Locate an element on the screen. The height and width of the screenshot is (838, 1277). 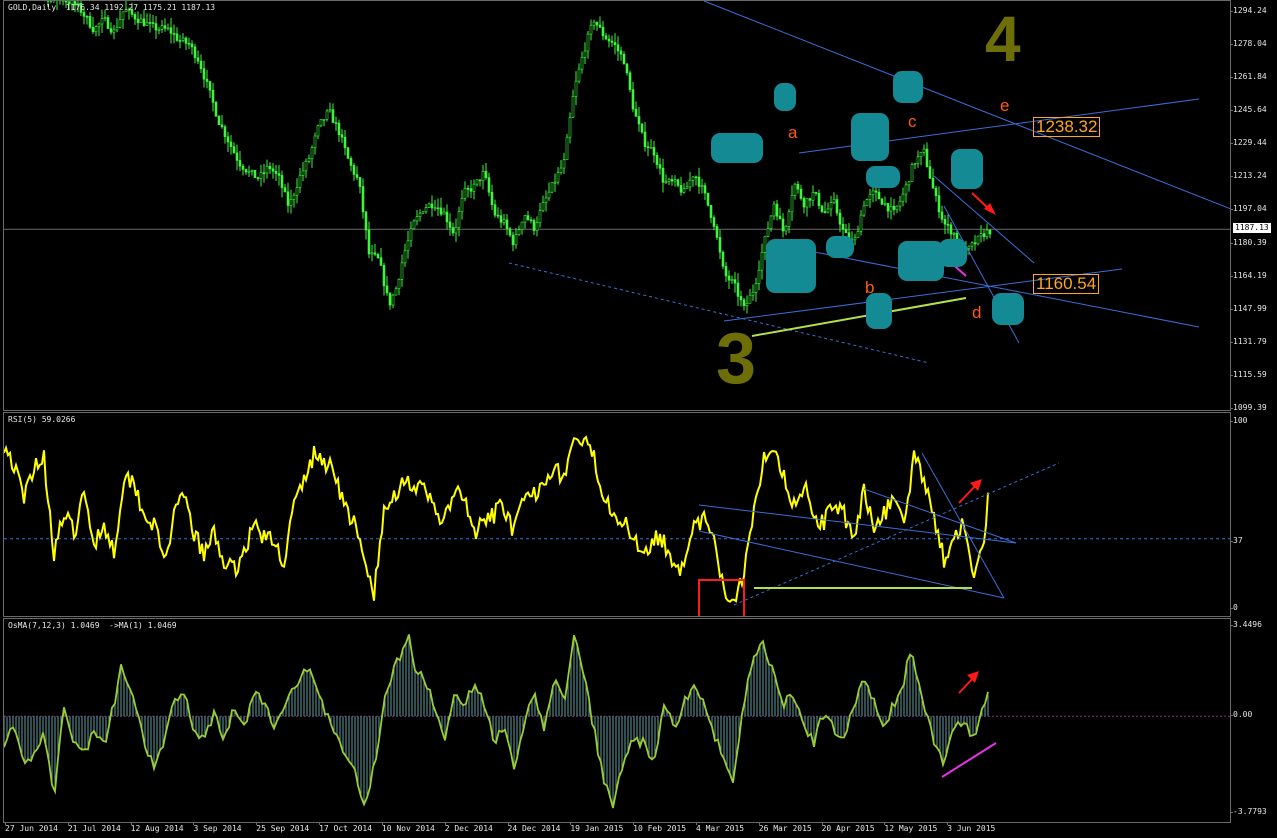
rsi-trend-line is located at coordinates (857, 524).